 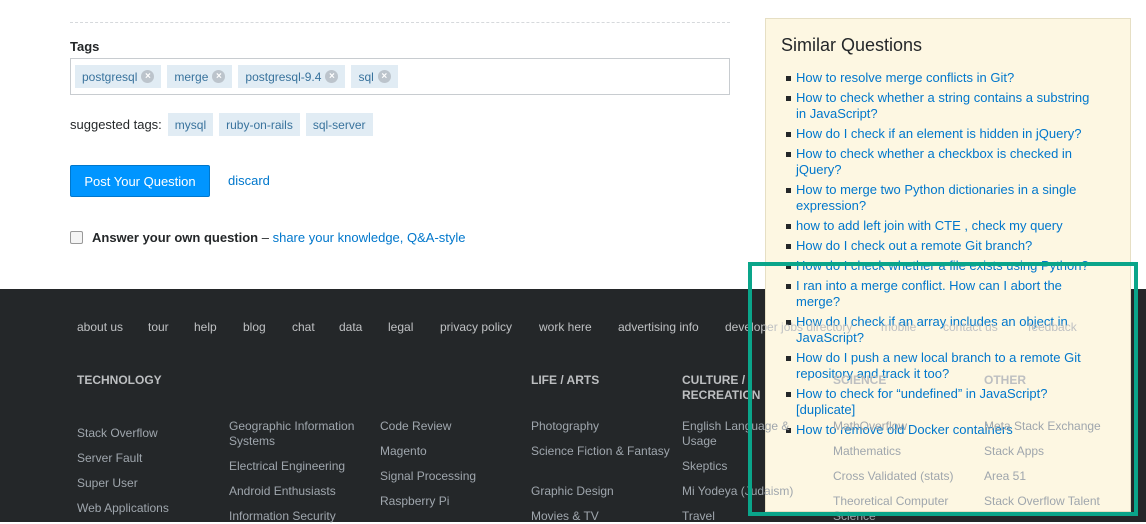 What do you see at coordinates (565, 327) in the screenshot?
I see `footer-link: work here` at bounding box center [565, 327].